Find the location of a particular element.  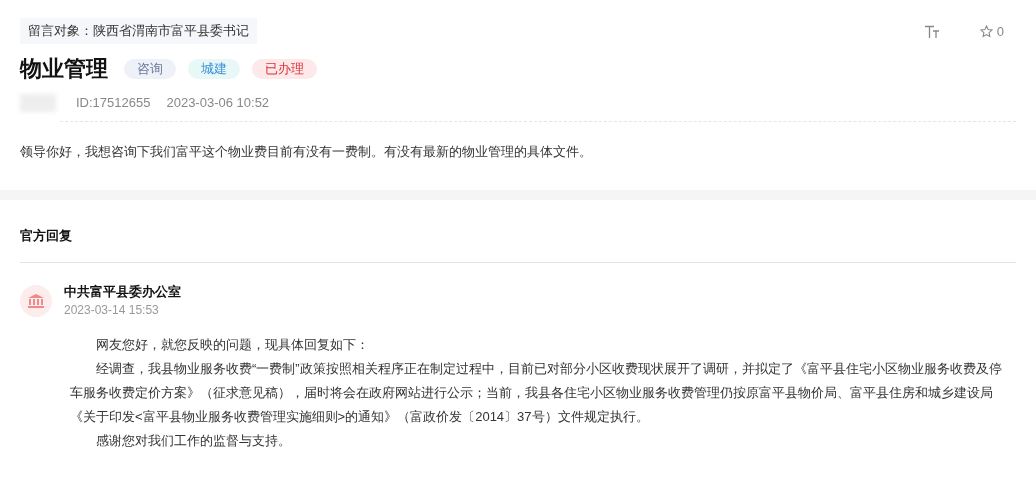

star-icon is located at coordinates (986, 32).